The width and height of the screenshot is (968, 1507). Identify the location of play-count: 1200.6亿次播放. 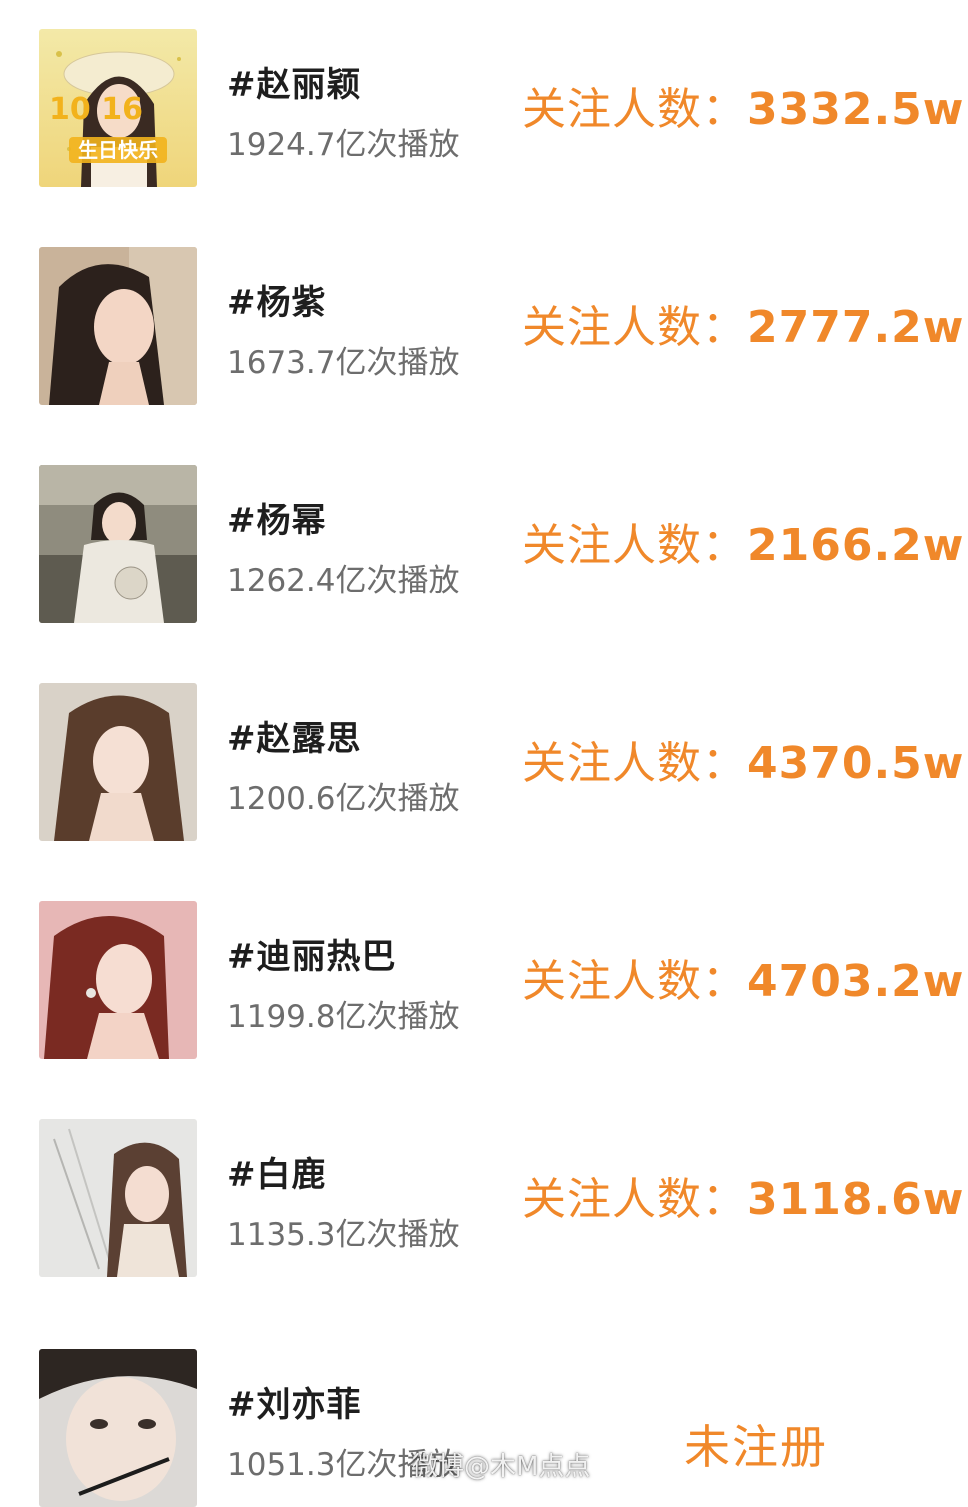
(343, 799).